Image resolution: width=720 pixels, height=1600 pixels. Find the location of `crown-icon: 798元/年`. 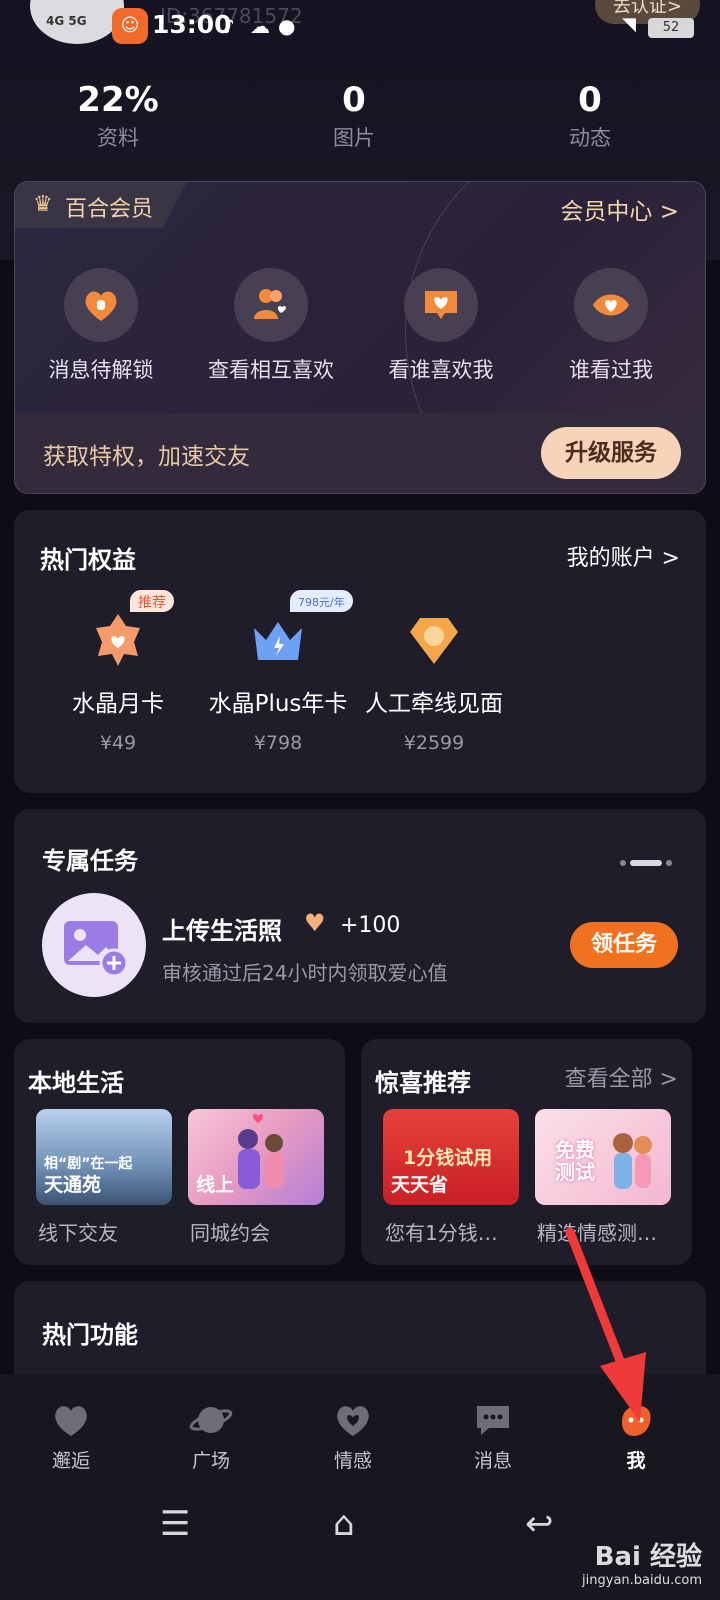

crown-icon: 798元/年 is located at coordinates (301, 629).